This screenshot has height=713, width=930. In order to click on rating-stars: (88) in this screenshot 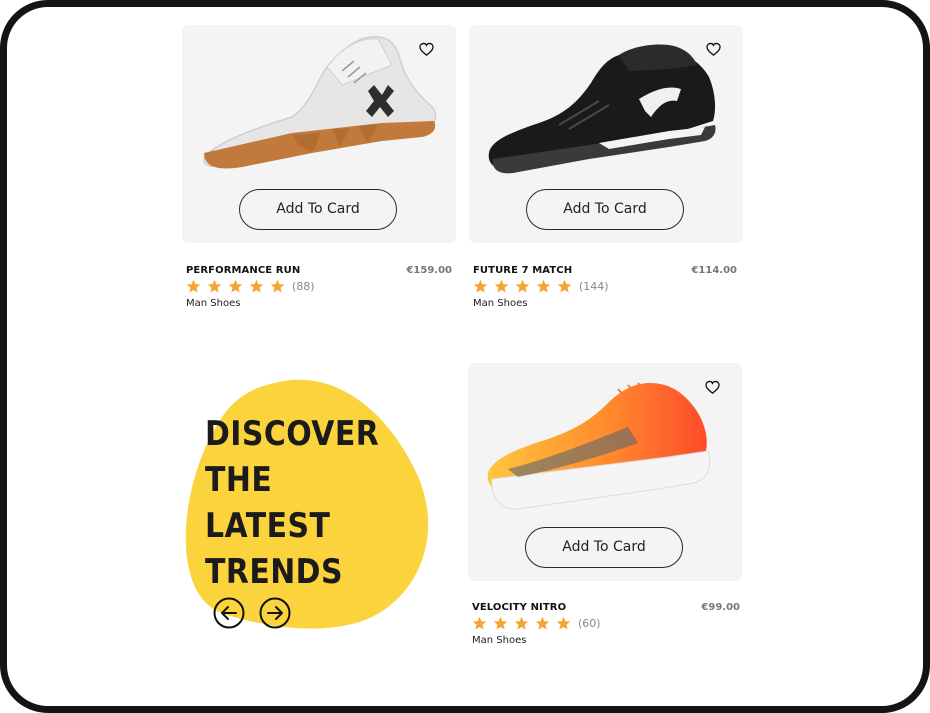, I will do `click(250, 286)`.